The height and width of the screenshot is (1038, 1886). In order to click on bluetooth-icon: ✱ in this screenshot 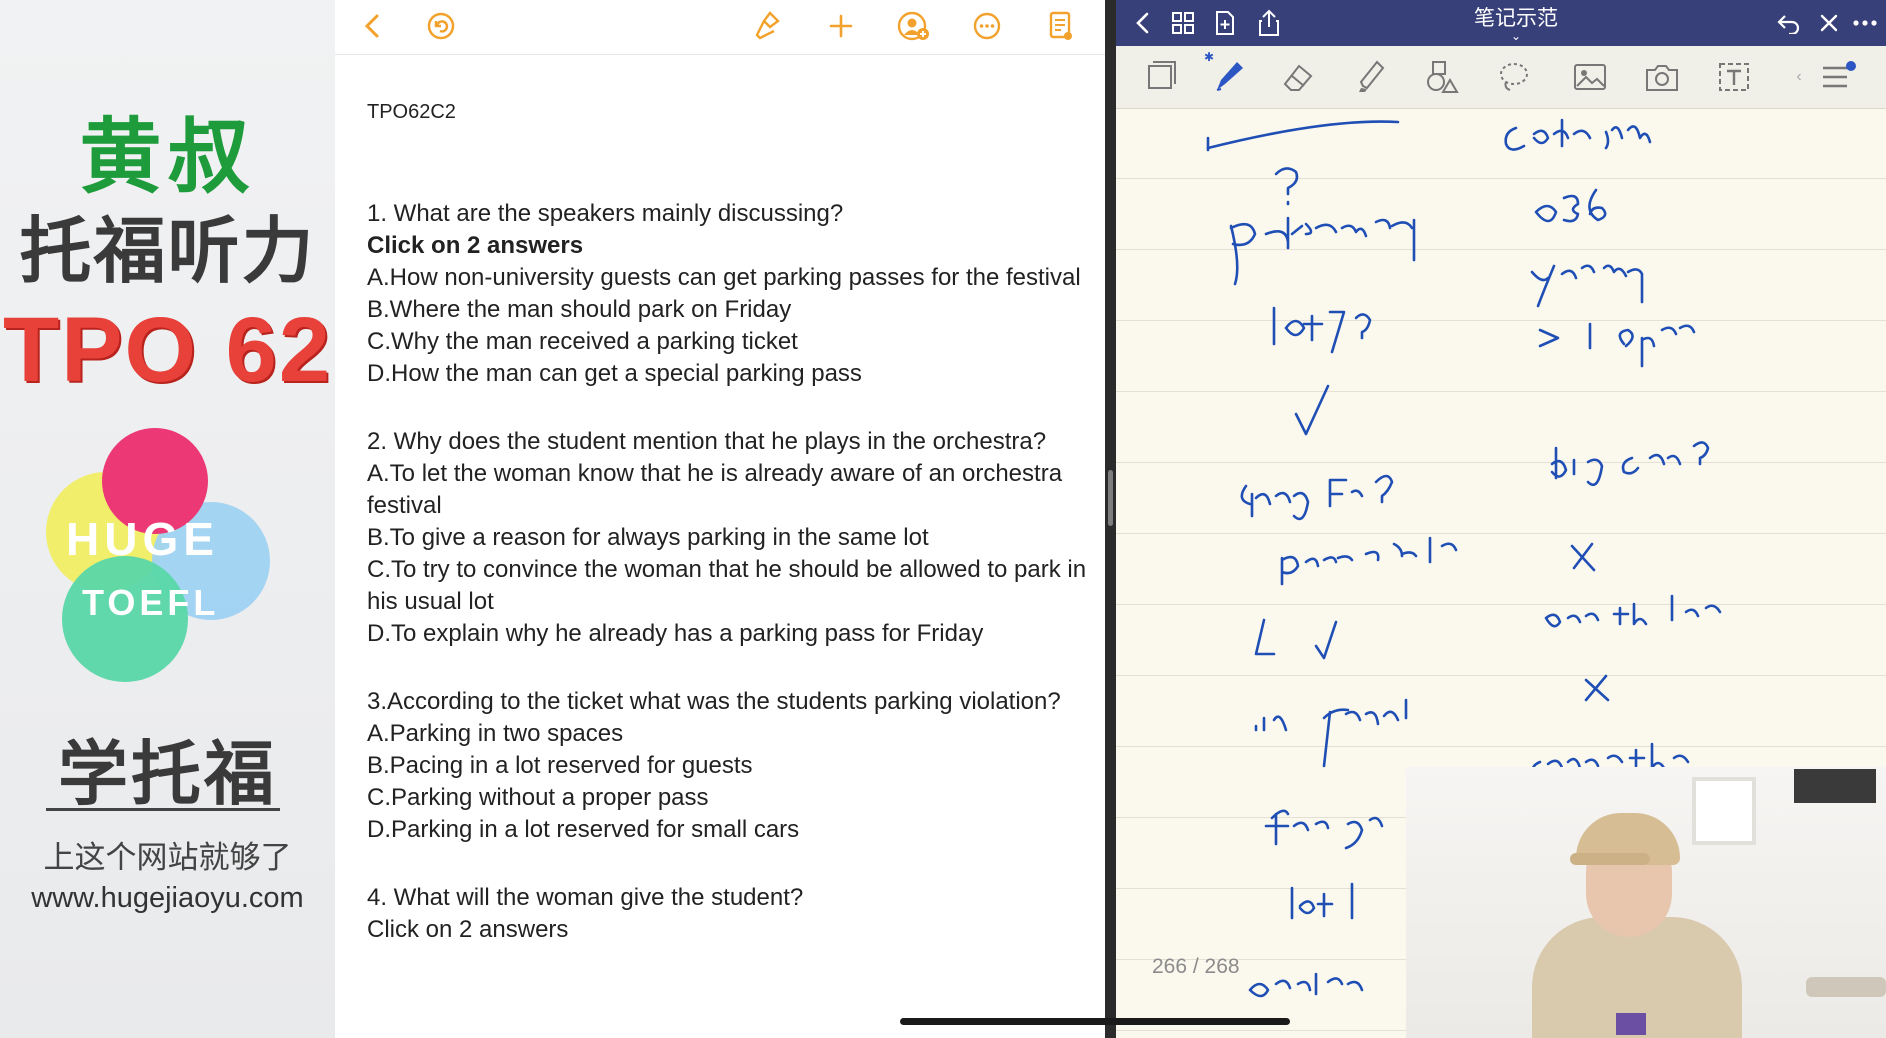, I will do `click(1209, 57)`.